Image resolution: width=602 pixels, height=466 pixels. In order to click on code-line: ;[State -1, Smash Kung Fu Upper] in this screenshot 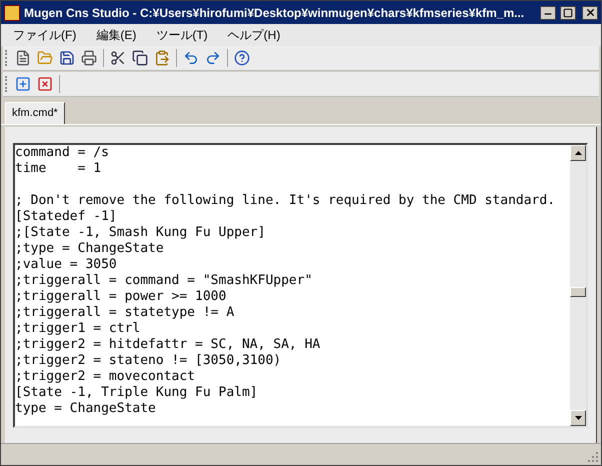, I will do `click(140, 233)`.